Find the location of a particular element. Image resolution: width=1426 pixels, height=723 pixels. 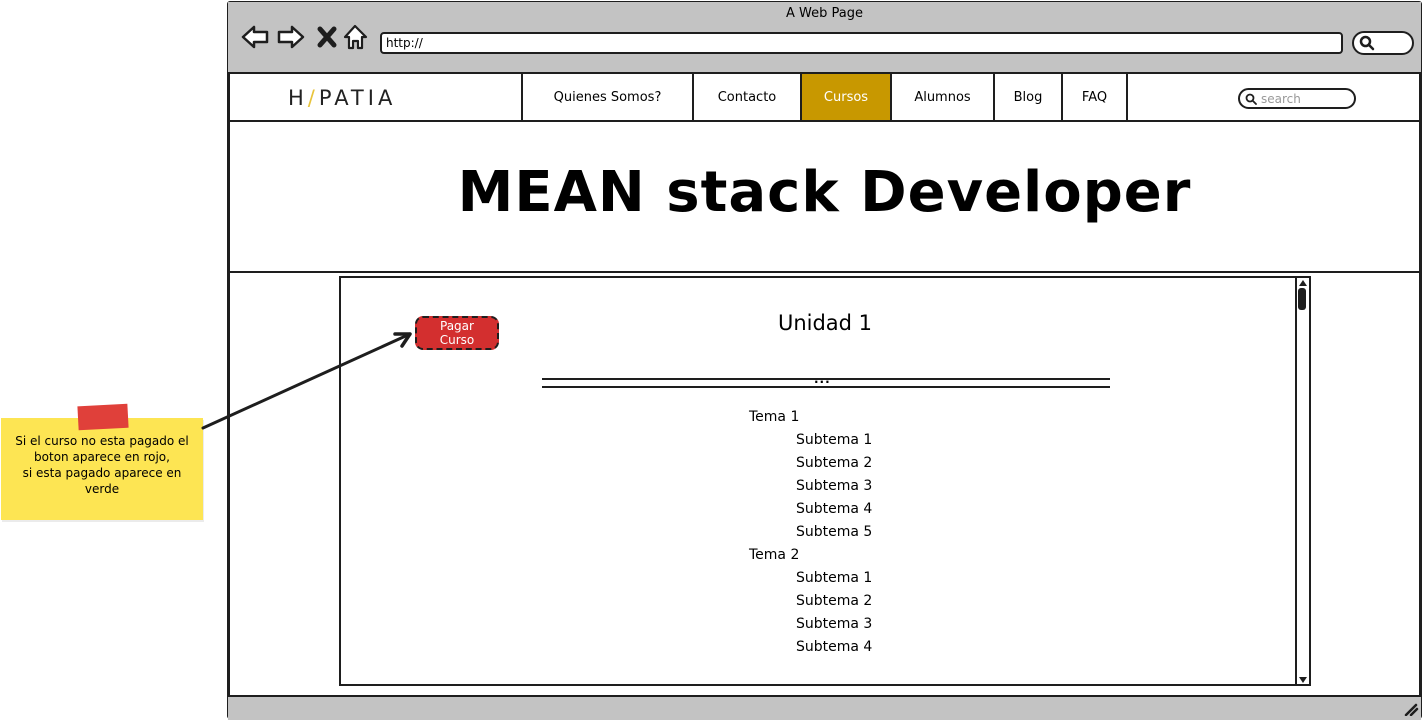

resize-grip-icon is located at coordinates (1411, 709).